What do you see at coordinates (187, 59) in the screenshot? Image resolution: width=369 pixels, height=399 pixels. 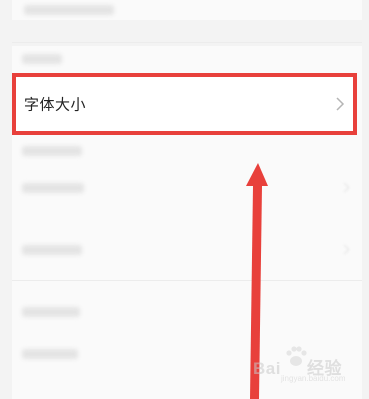 I see `blurred-section-header` at bounding box center [187, 59].